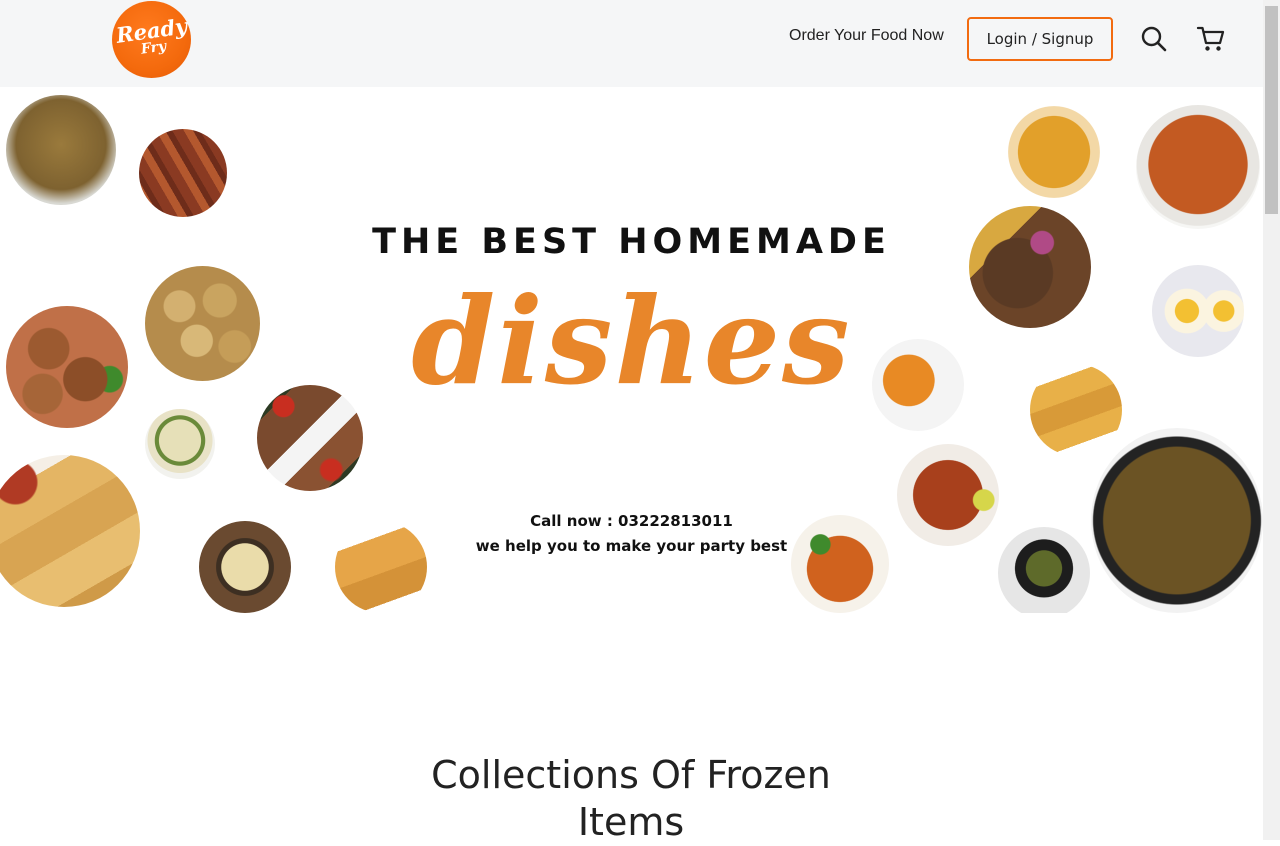 Image resolution: width=1280 pixels, height=846 pixels. What do you see at coordinates (180, 444) in the screenshot?
I see `food-image-raita-bowl` at bounding box center [180, 444].